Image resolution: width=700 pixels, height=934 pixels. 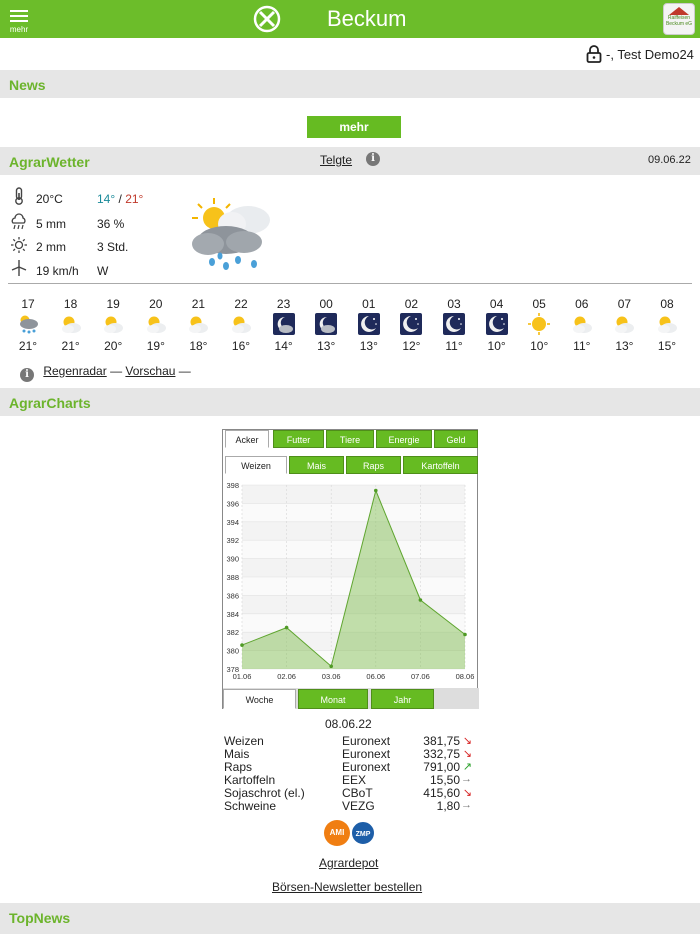 What do you see at coordinates (259, 699) in the screenshot?
I see `period-woche: Woche` at bounding box center [259, 699].